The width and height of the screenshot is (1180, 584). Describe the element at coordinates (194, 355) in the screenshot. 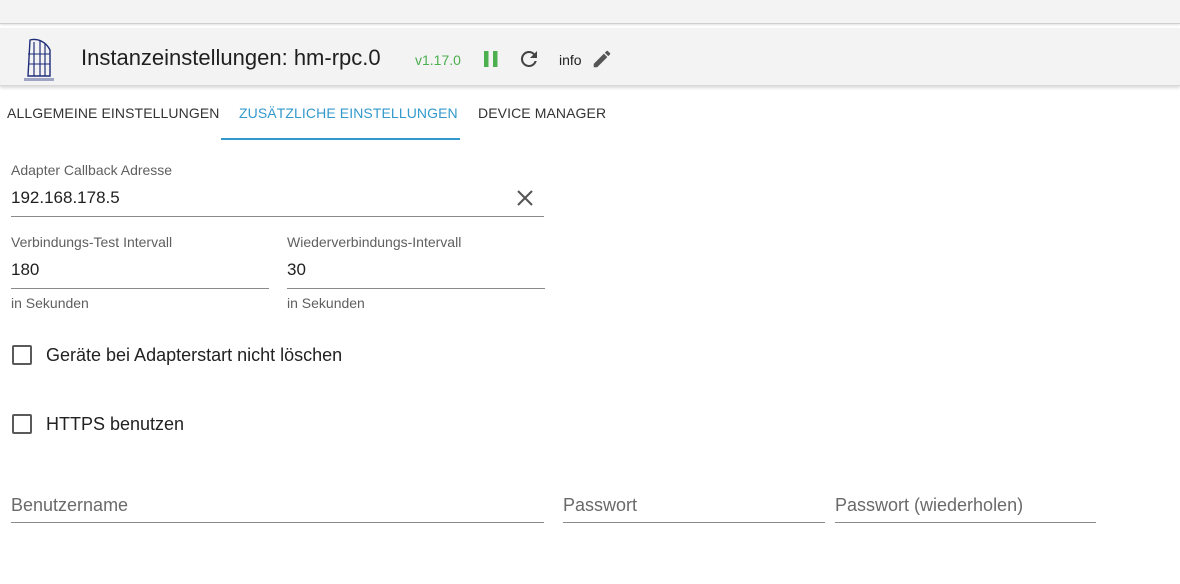

I see `dont-delete-devices-label: Geräte bei Adapterstart nicht löschen` at that location.